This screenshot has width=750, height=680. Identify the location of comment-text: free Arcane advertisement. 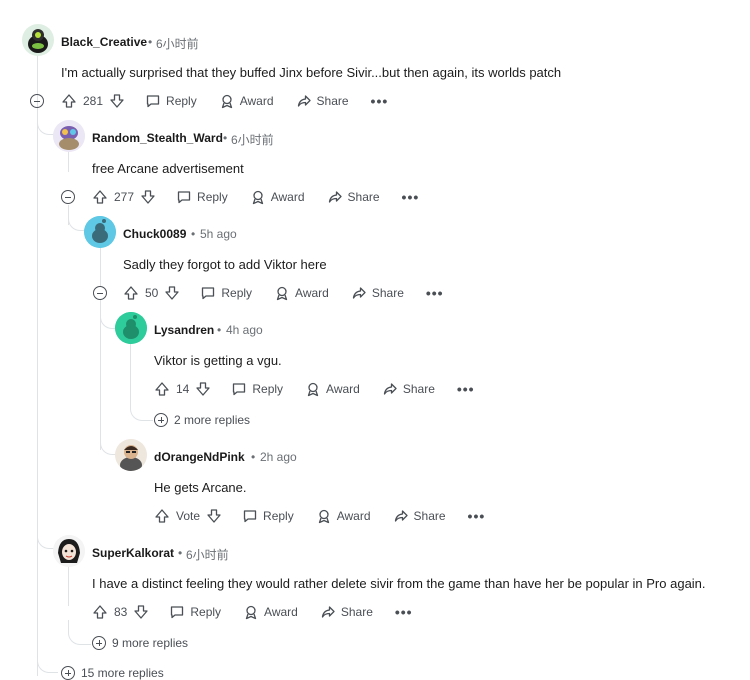
(168, 168).